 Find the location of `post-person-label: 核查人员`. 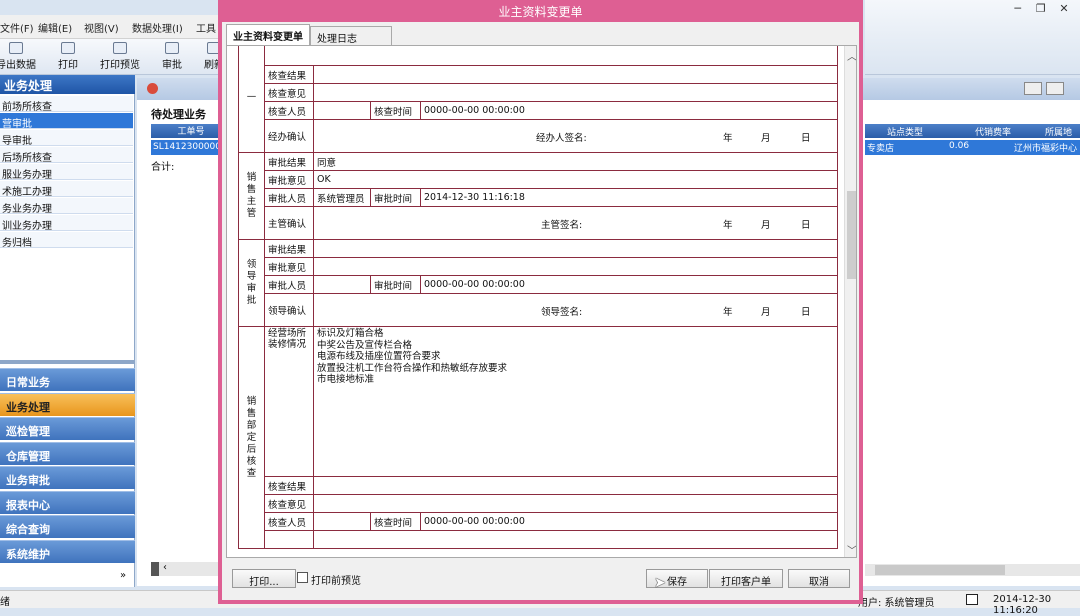

post-person-label: 核查人员 is located at coordinates (289, 521).